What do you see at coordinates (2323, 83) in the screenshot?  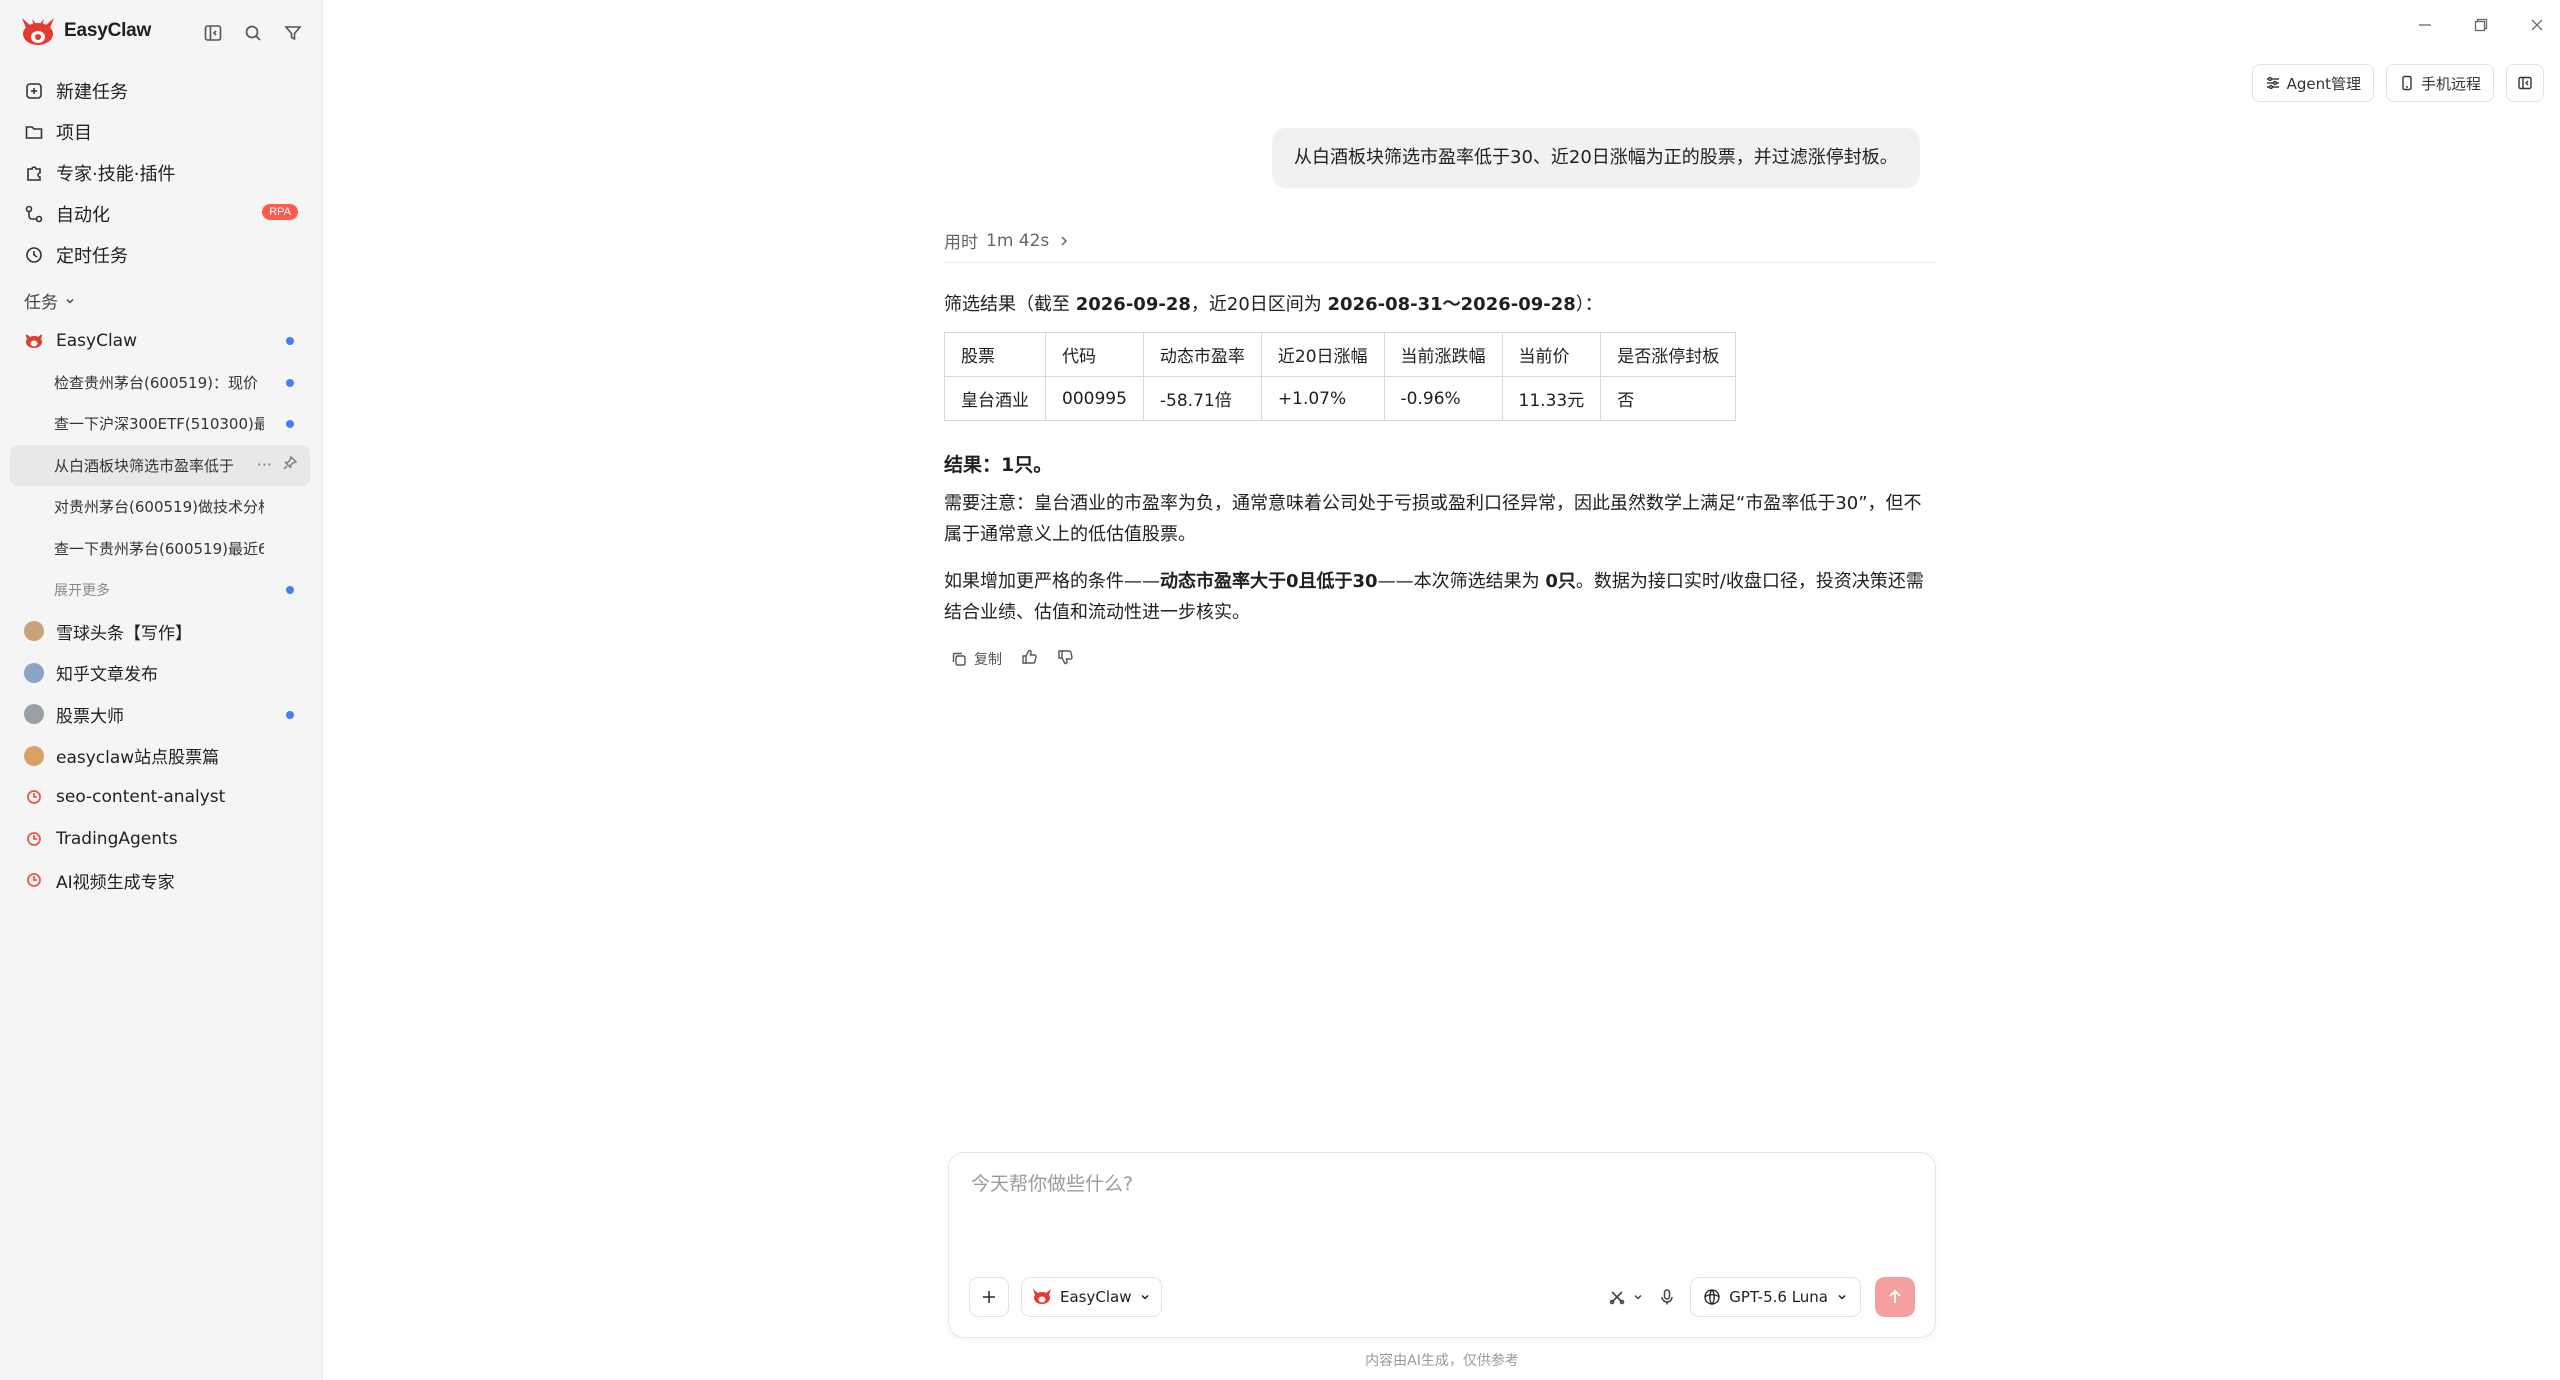 I see `agent-manage-label: Agent管理` at bounding box center [2323, 83].